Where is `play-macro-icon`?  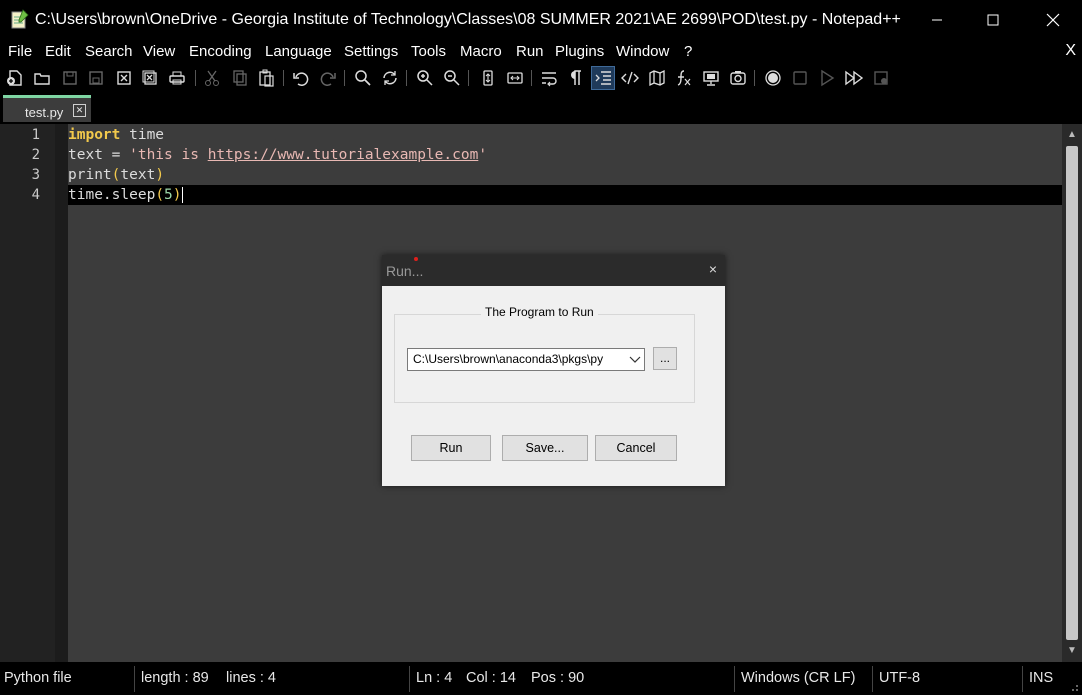 play-macro-icon is located at coordinates (827, 78).